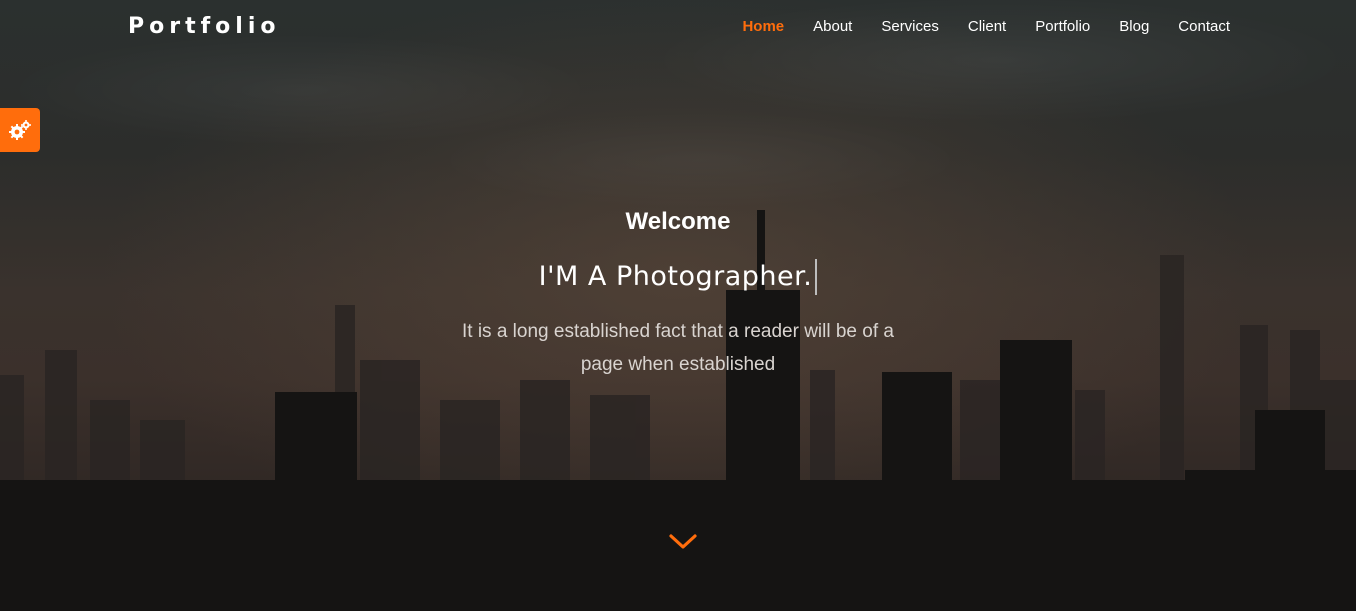 The image size is (1356, 611). I want to click on welcome-heading: Welcome, so click(678, 221).